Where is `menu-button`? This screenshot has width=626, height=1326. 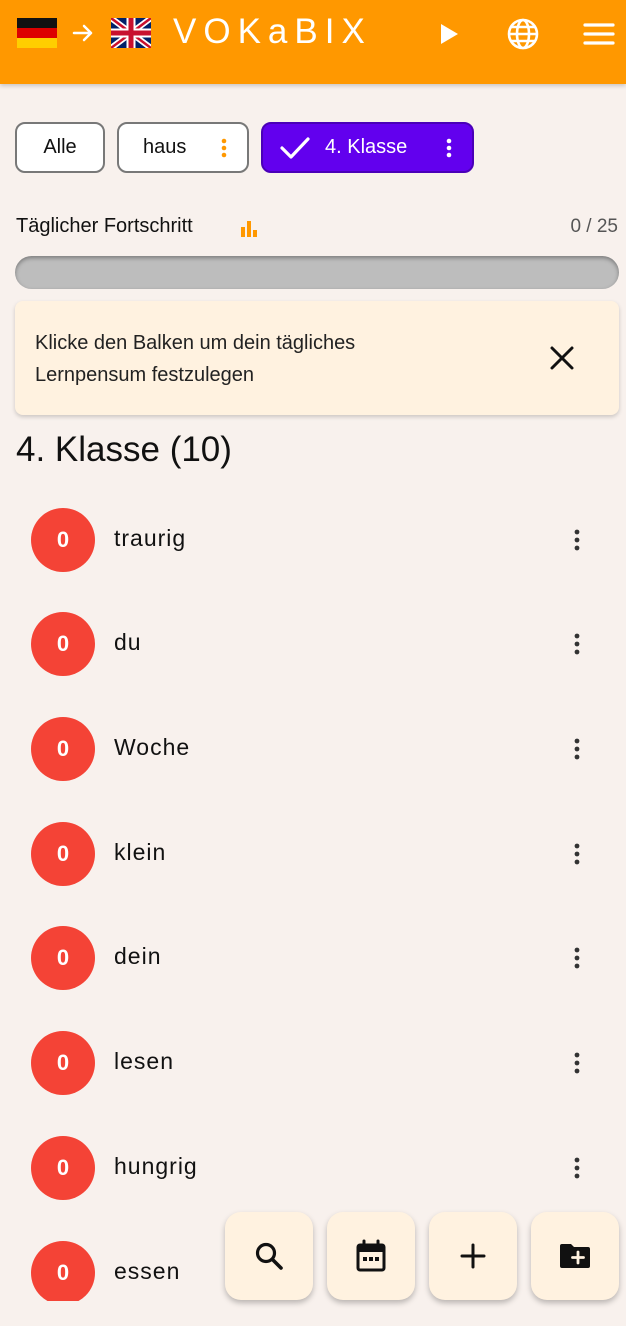
menu-button is located at coordinates (599, 34).